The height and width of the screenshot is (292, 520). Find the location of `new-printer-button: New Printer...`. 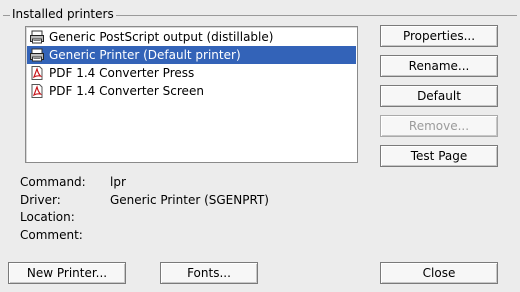

new-printer-button: New Printer... is located at coordinates (67, 273).